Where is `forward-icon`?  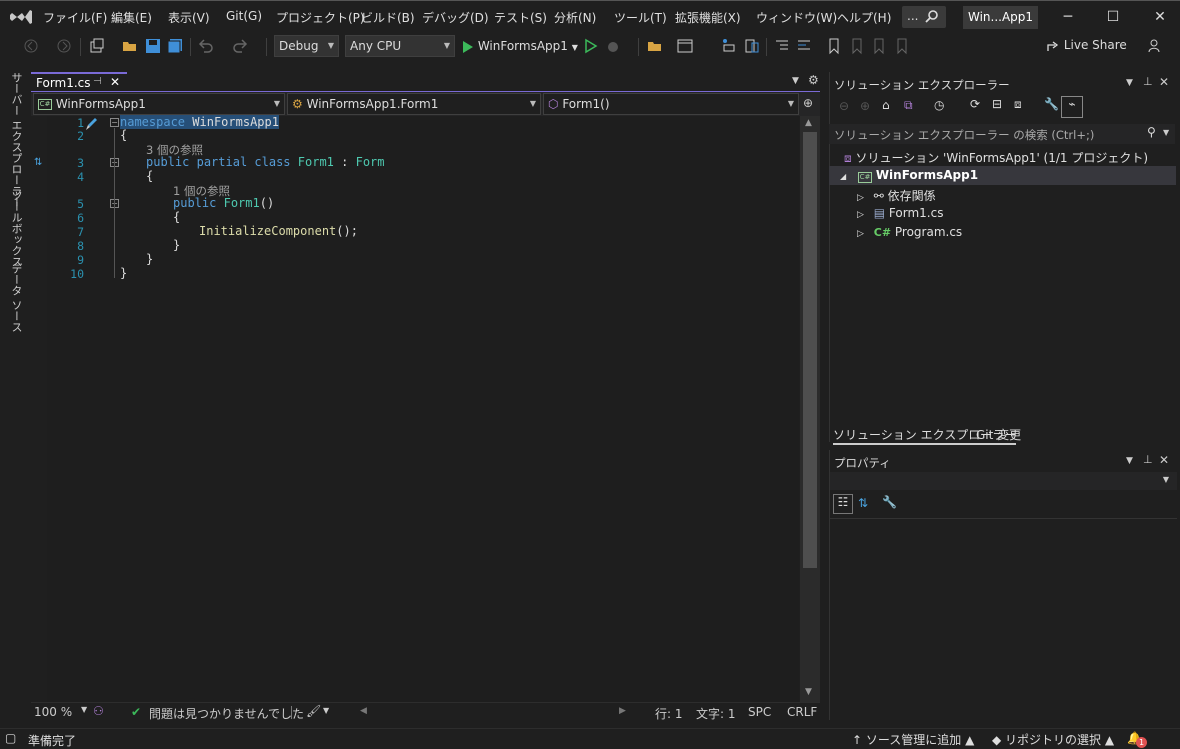 forward-icon is located at coordinates (64, 46).